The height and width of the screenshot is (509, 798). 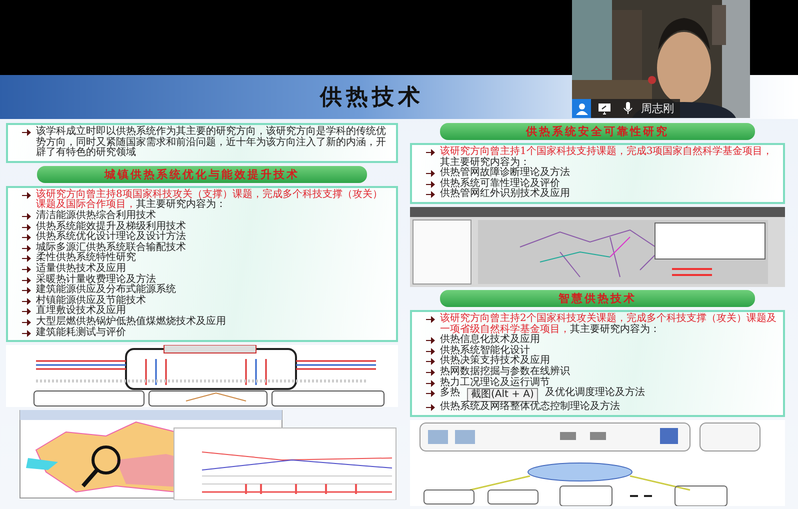 I want to click on list-item: 村镇能源供应及节能技术, so click(x=91, y=301).